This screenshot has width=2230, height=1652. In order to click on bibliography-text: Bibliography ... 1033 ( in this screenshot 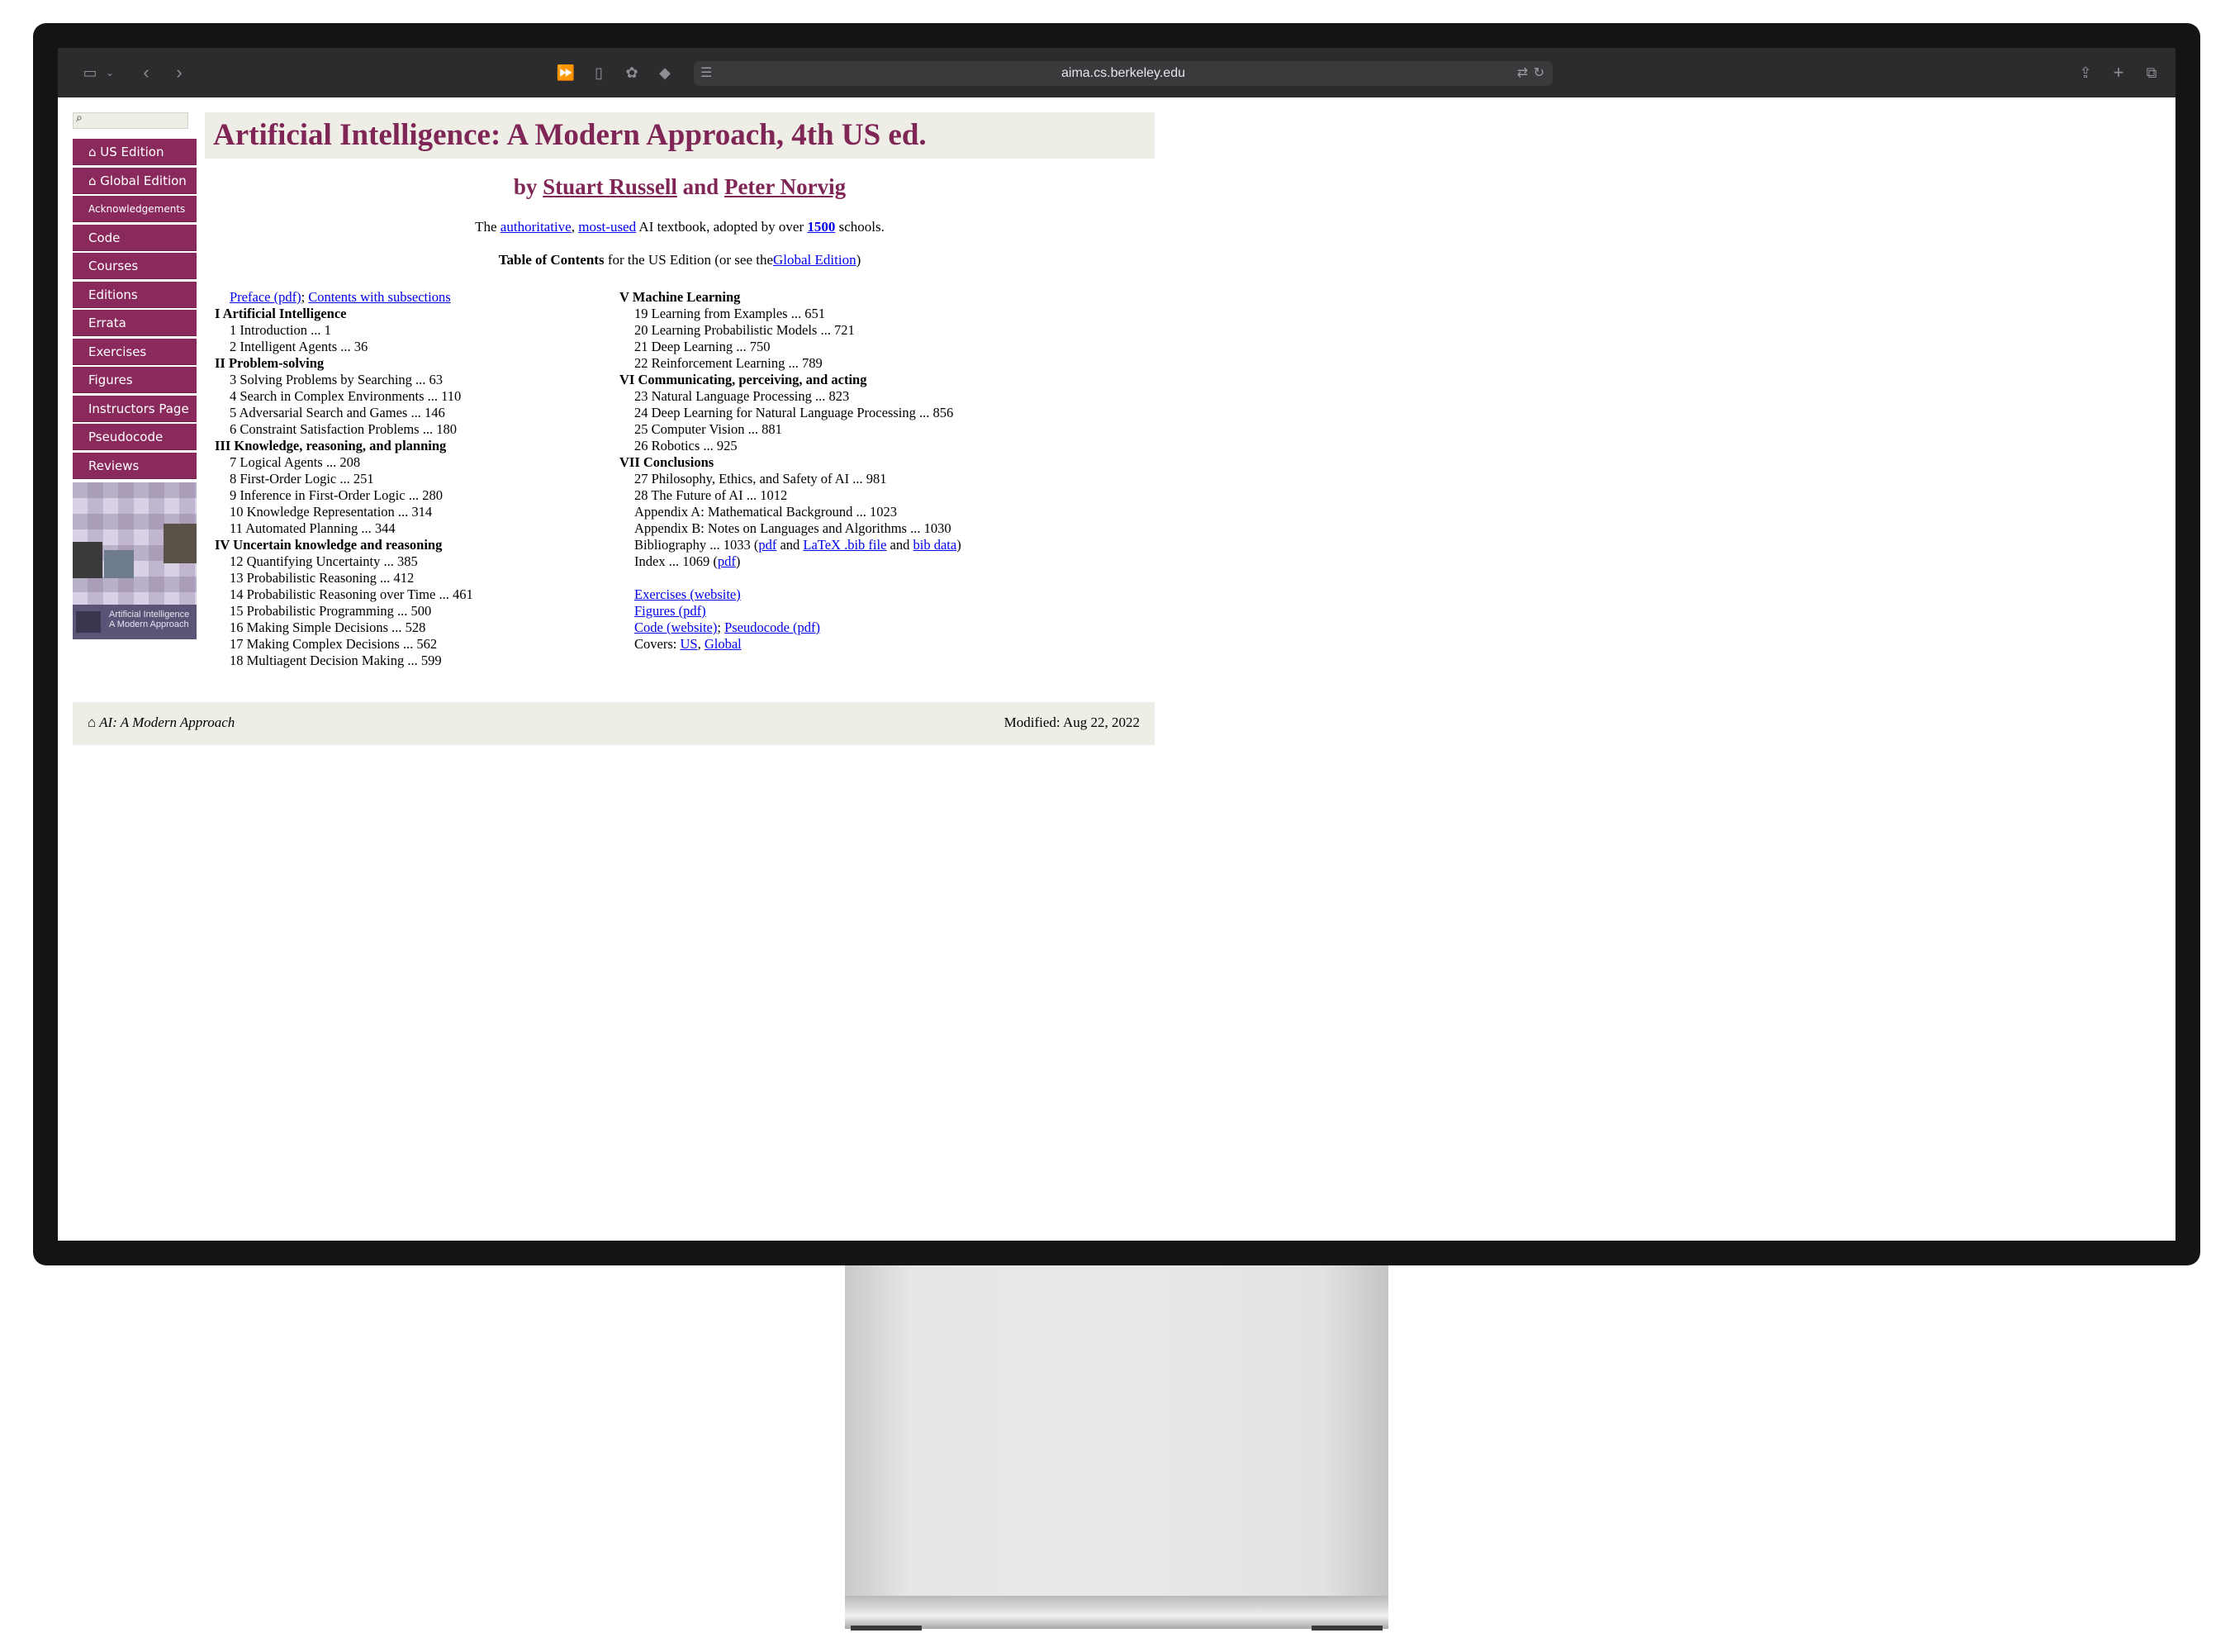, I will do `click(696, 545)`.